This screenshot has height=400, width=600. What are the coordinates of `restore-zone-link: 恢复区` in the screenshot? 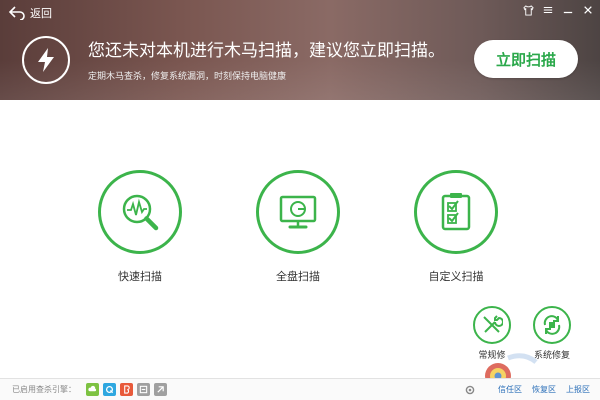 It's located at (544, 389).